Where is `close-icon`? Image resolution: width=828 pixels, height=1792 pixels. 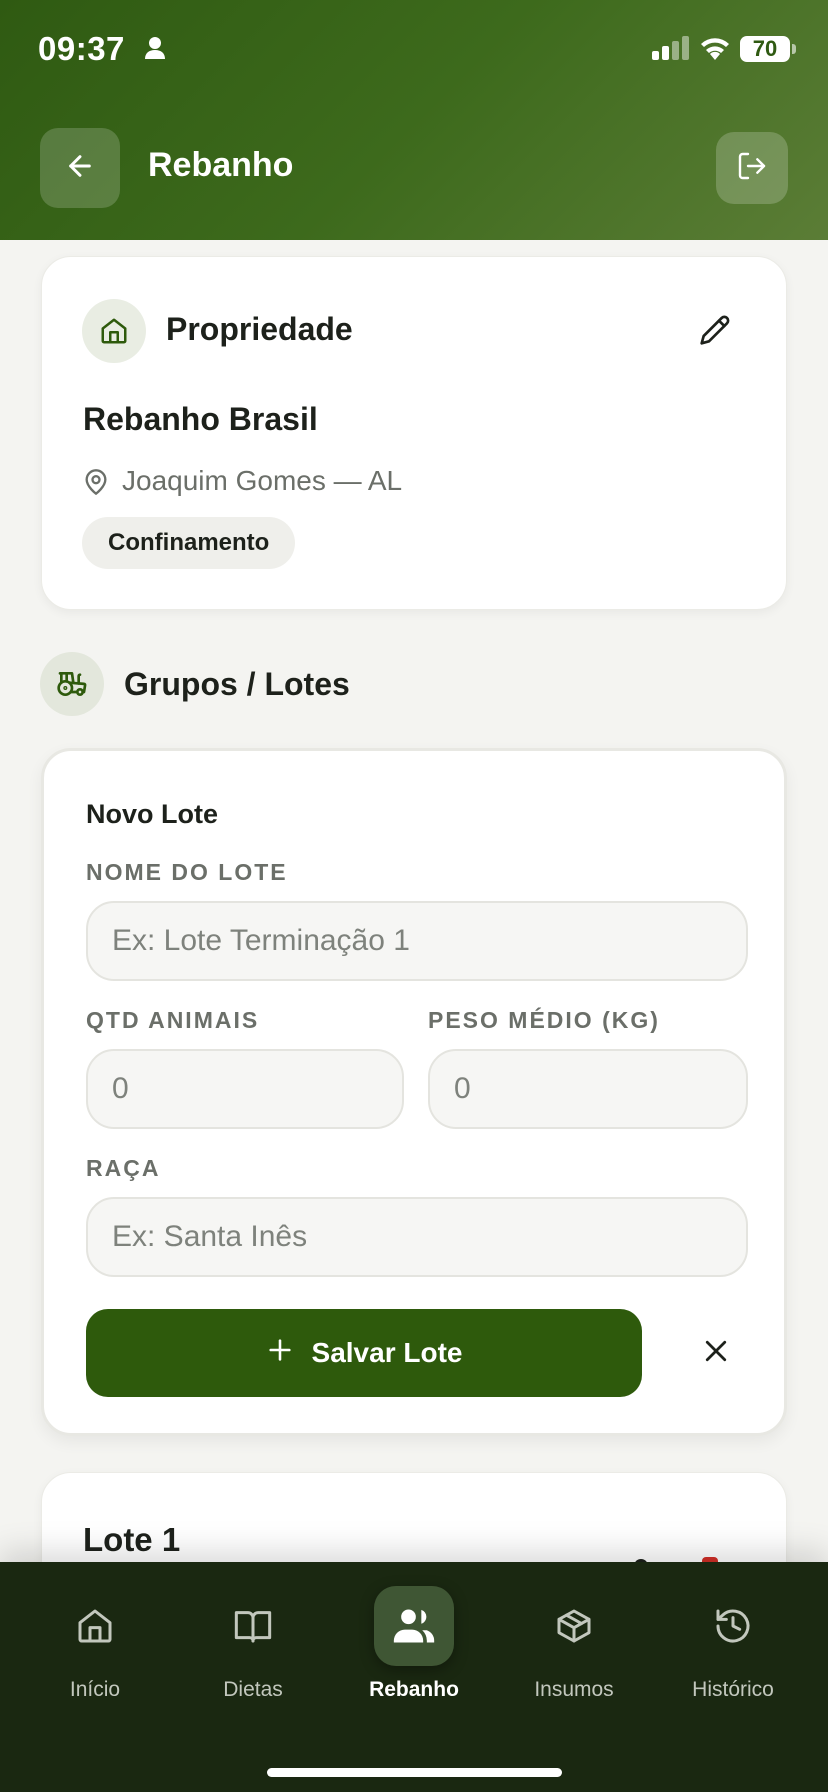
close-icon is located at coordinates (716, 1353).